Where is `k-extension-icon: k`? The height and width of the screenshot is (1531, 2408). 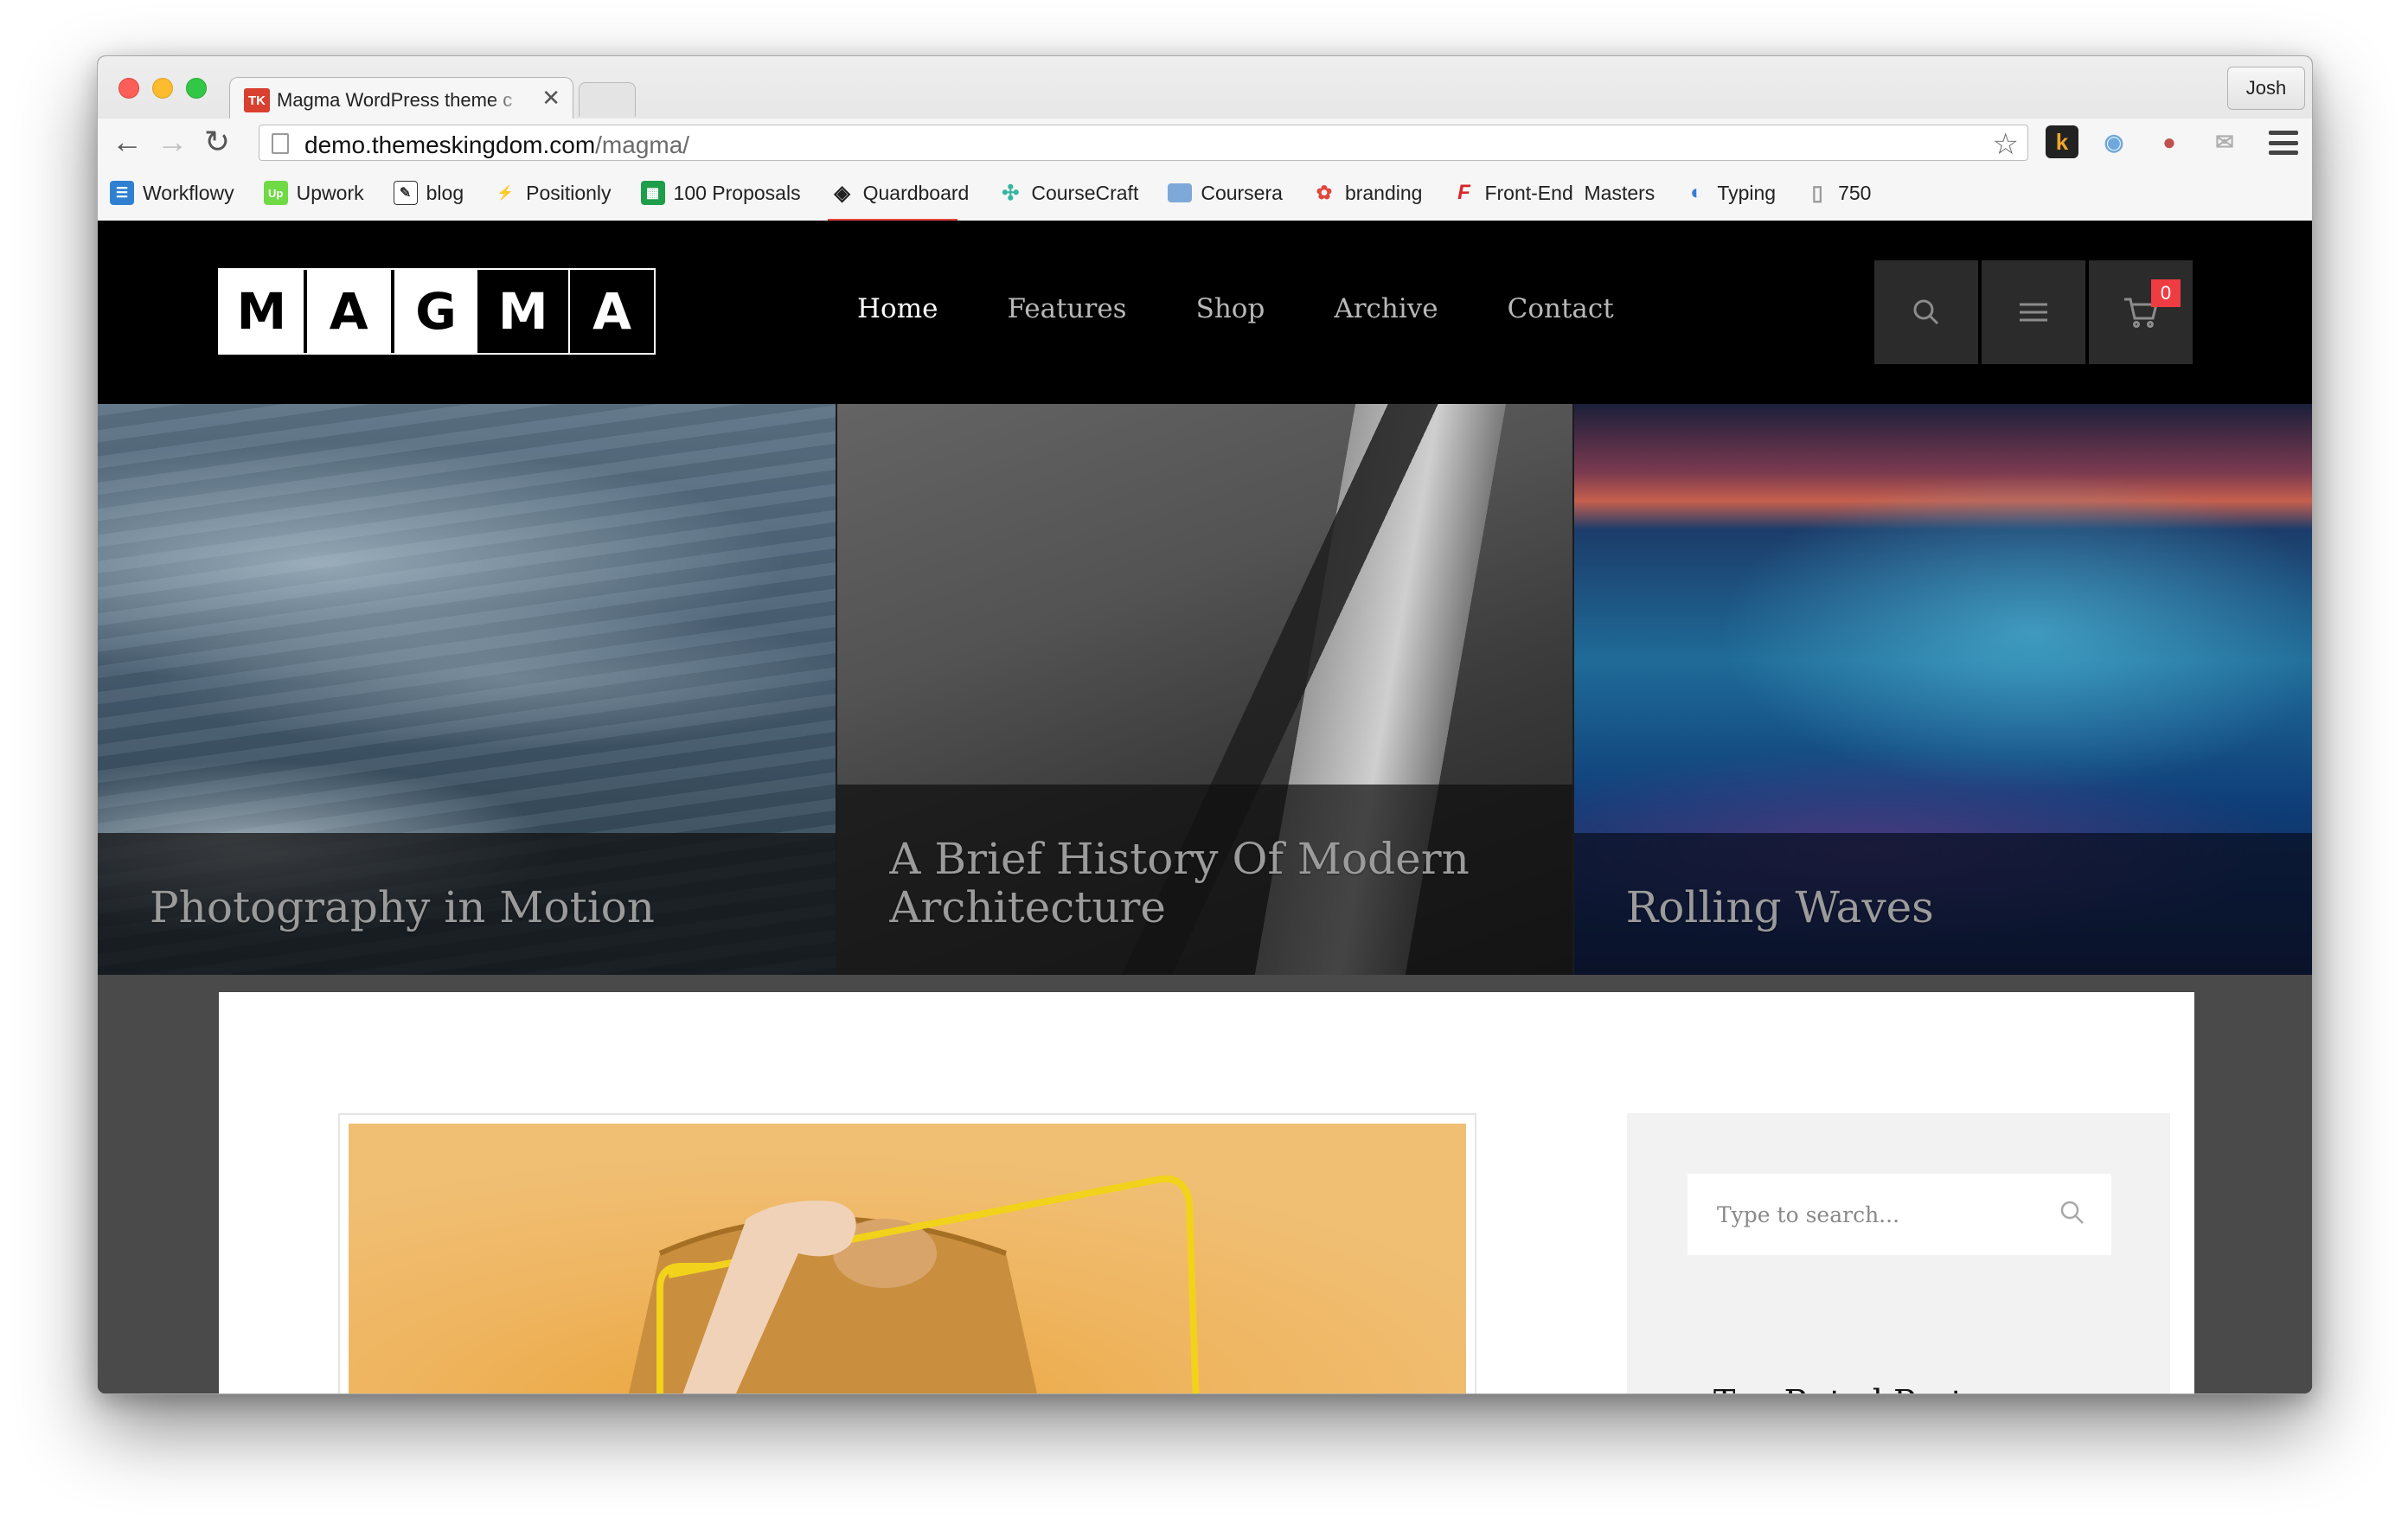
k-extension-icon: k is located at coordinates (2062, 141).